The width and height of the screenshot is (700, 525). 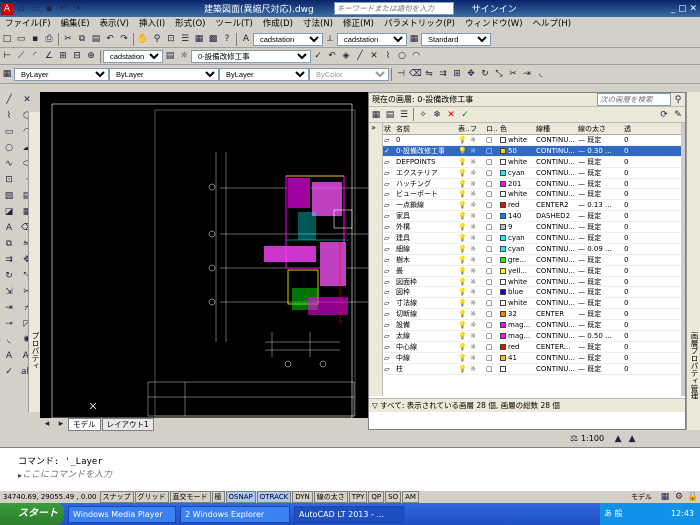 I want to click on menu-edit: 編集(E), so click(x=75, y=24).